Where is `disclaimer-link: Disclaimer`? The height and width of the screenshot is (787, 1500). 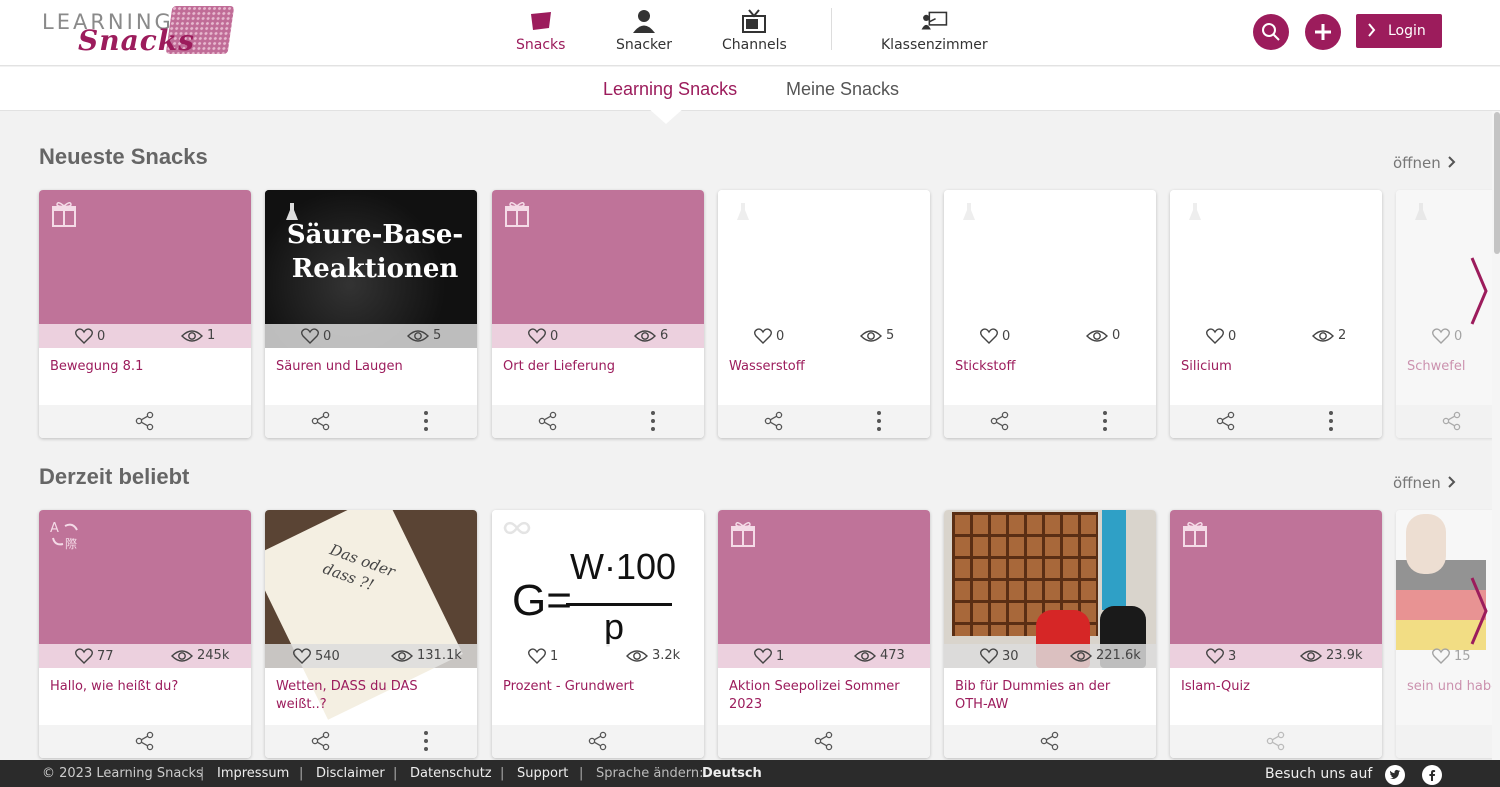
disclaimer-link: Disclaimer is located at coordinates (350, 773).